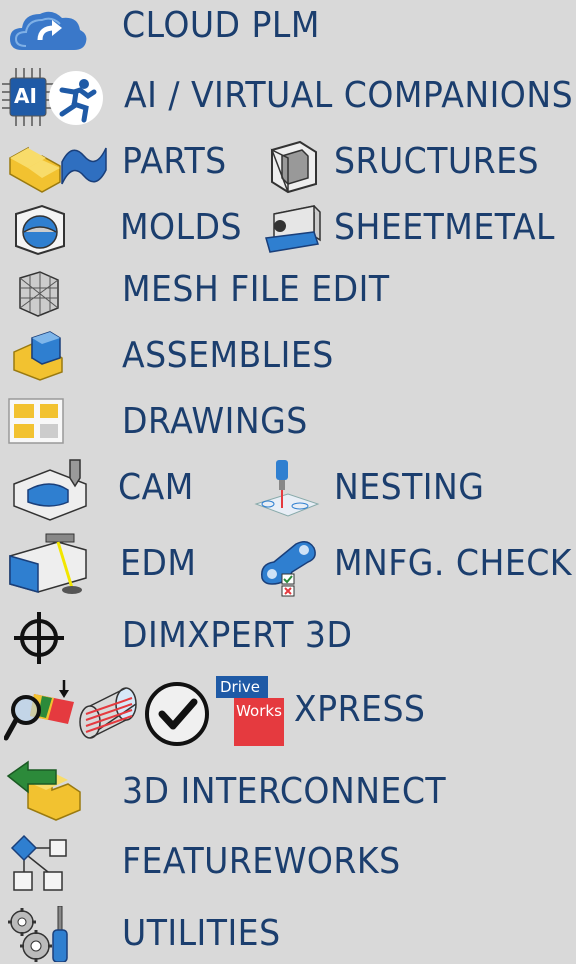  What do you see at coordinates (158, 564) in the screenshot?
I see `edm-label: EDM` at bounding box center [158, 564].